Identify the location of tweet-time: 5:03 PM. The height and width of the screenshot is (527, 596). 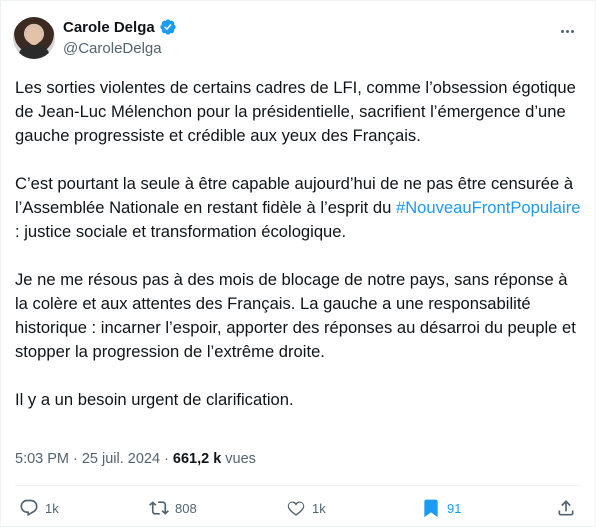
(42, 459).